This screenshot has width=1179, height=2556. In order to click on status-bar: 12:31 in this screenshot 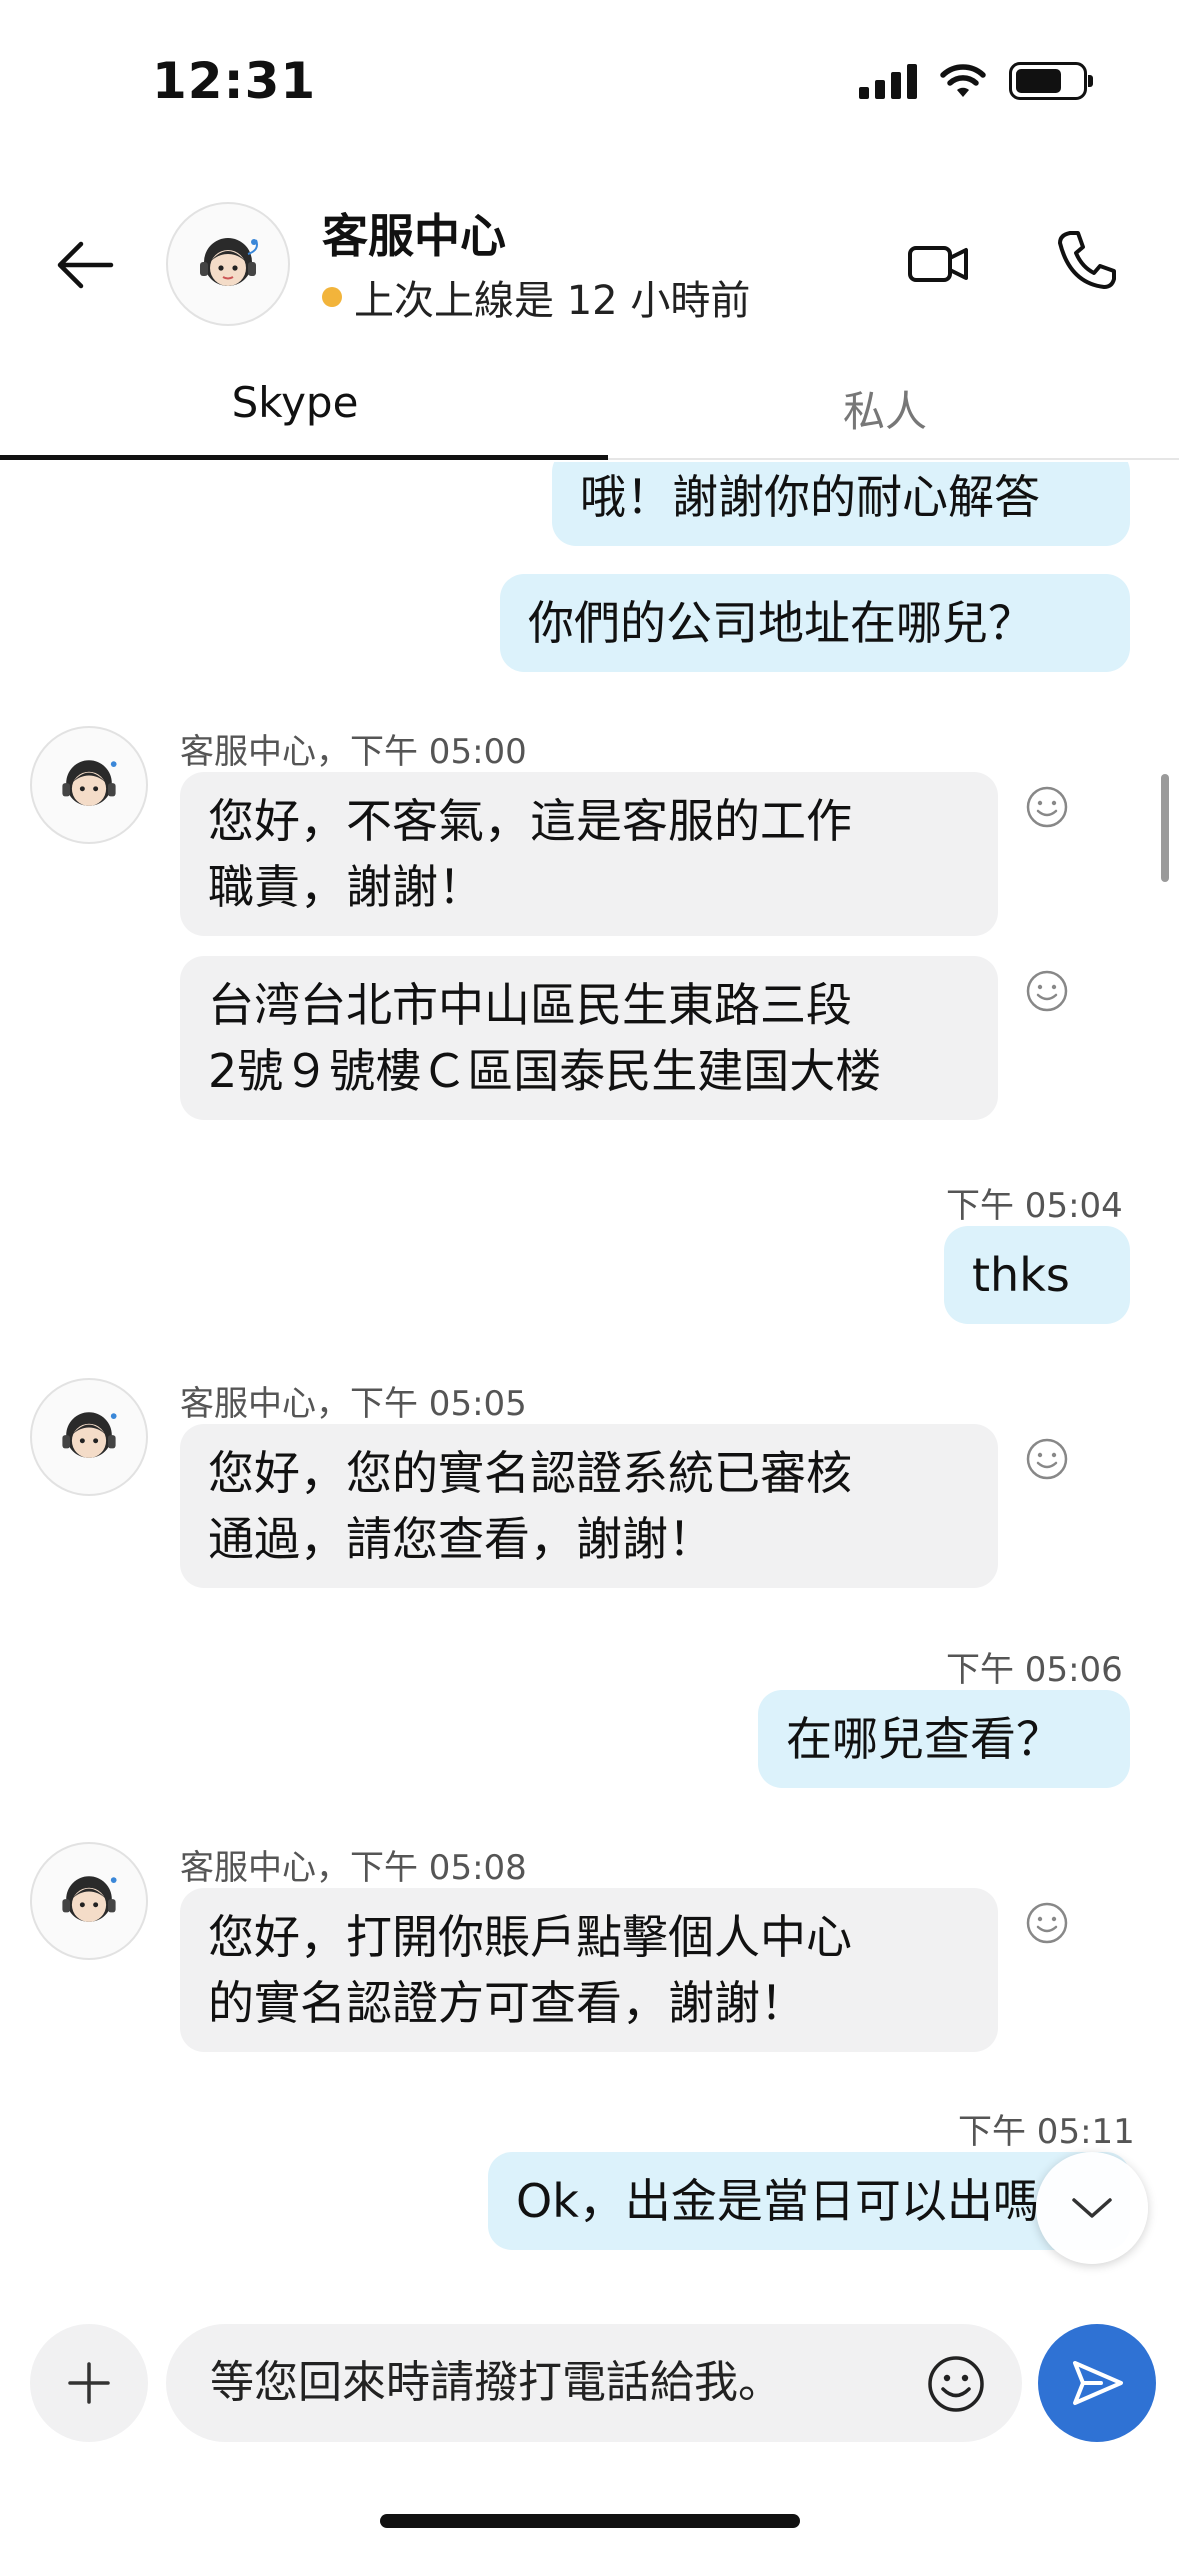, I will do `click(589, 85)`.